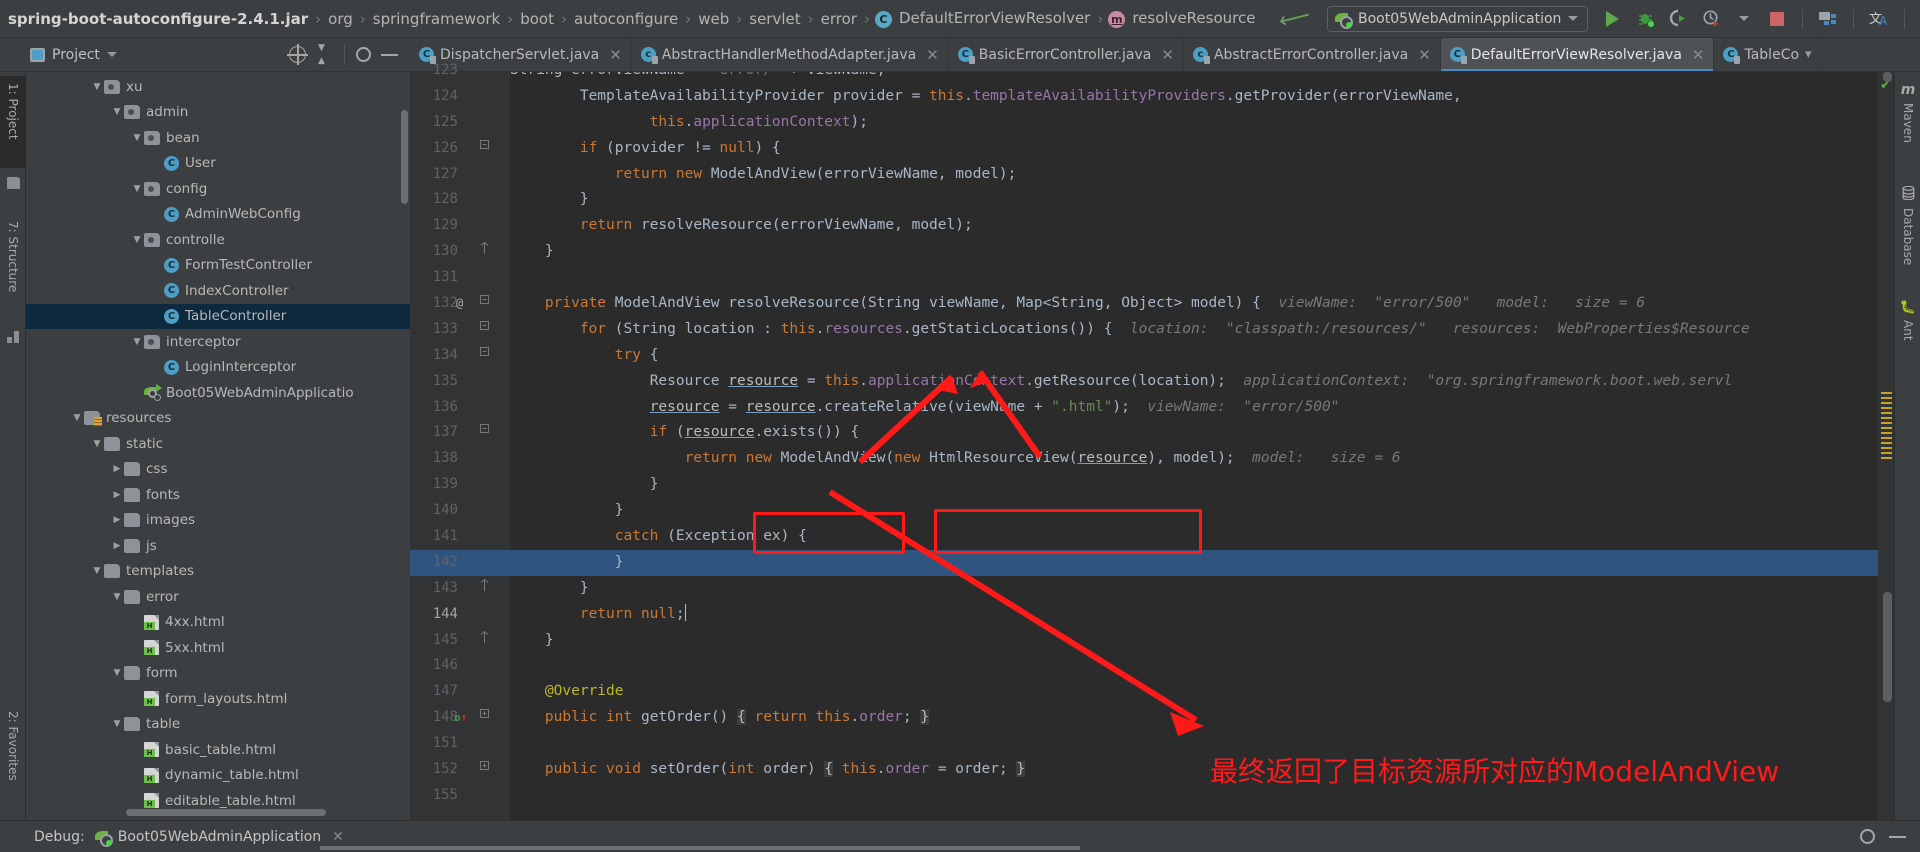  I want to click on tree-node: basic_table.html, so click(218, 750).